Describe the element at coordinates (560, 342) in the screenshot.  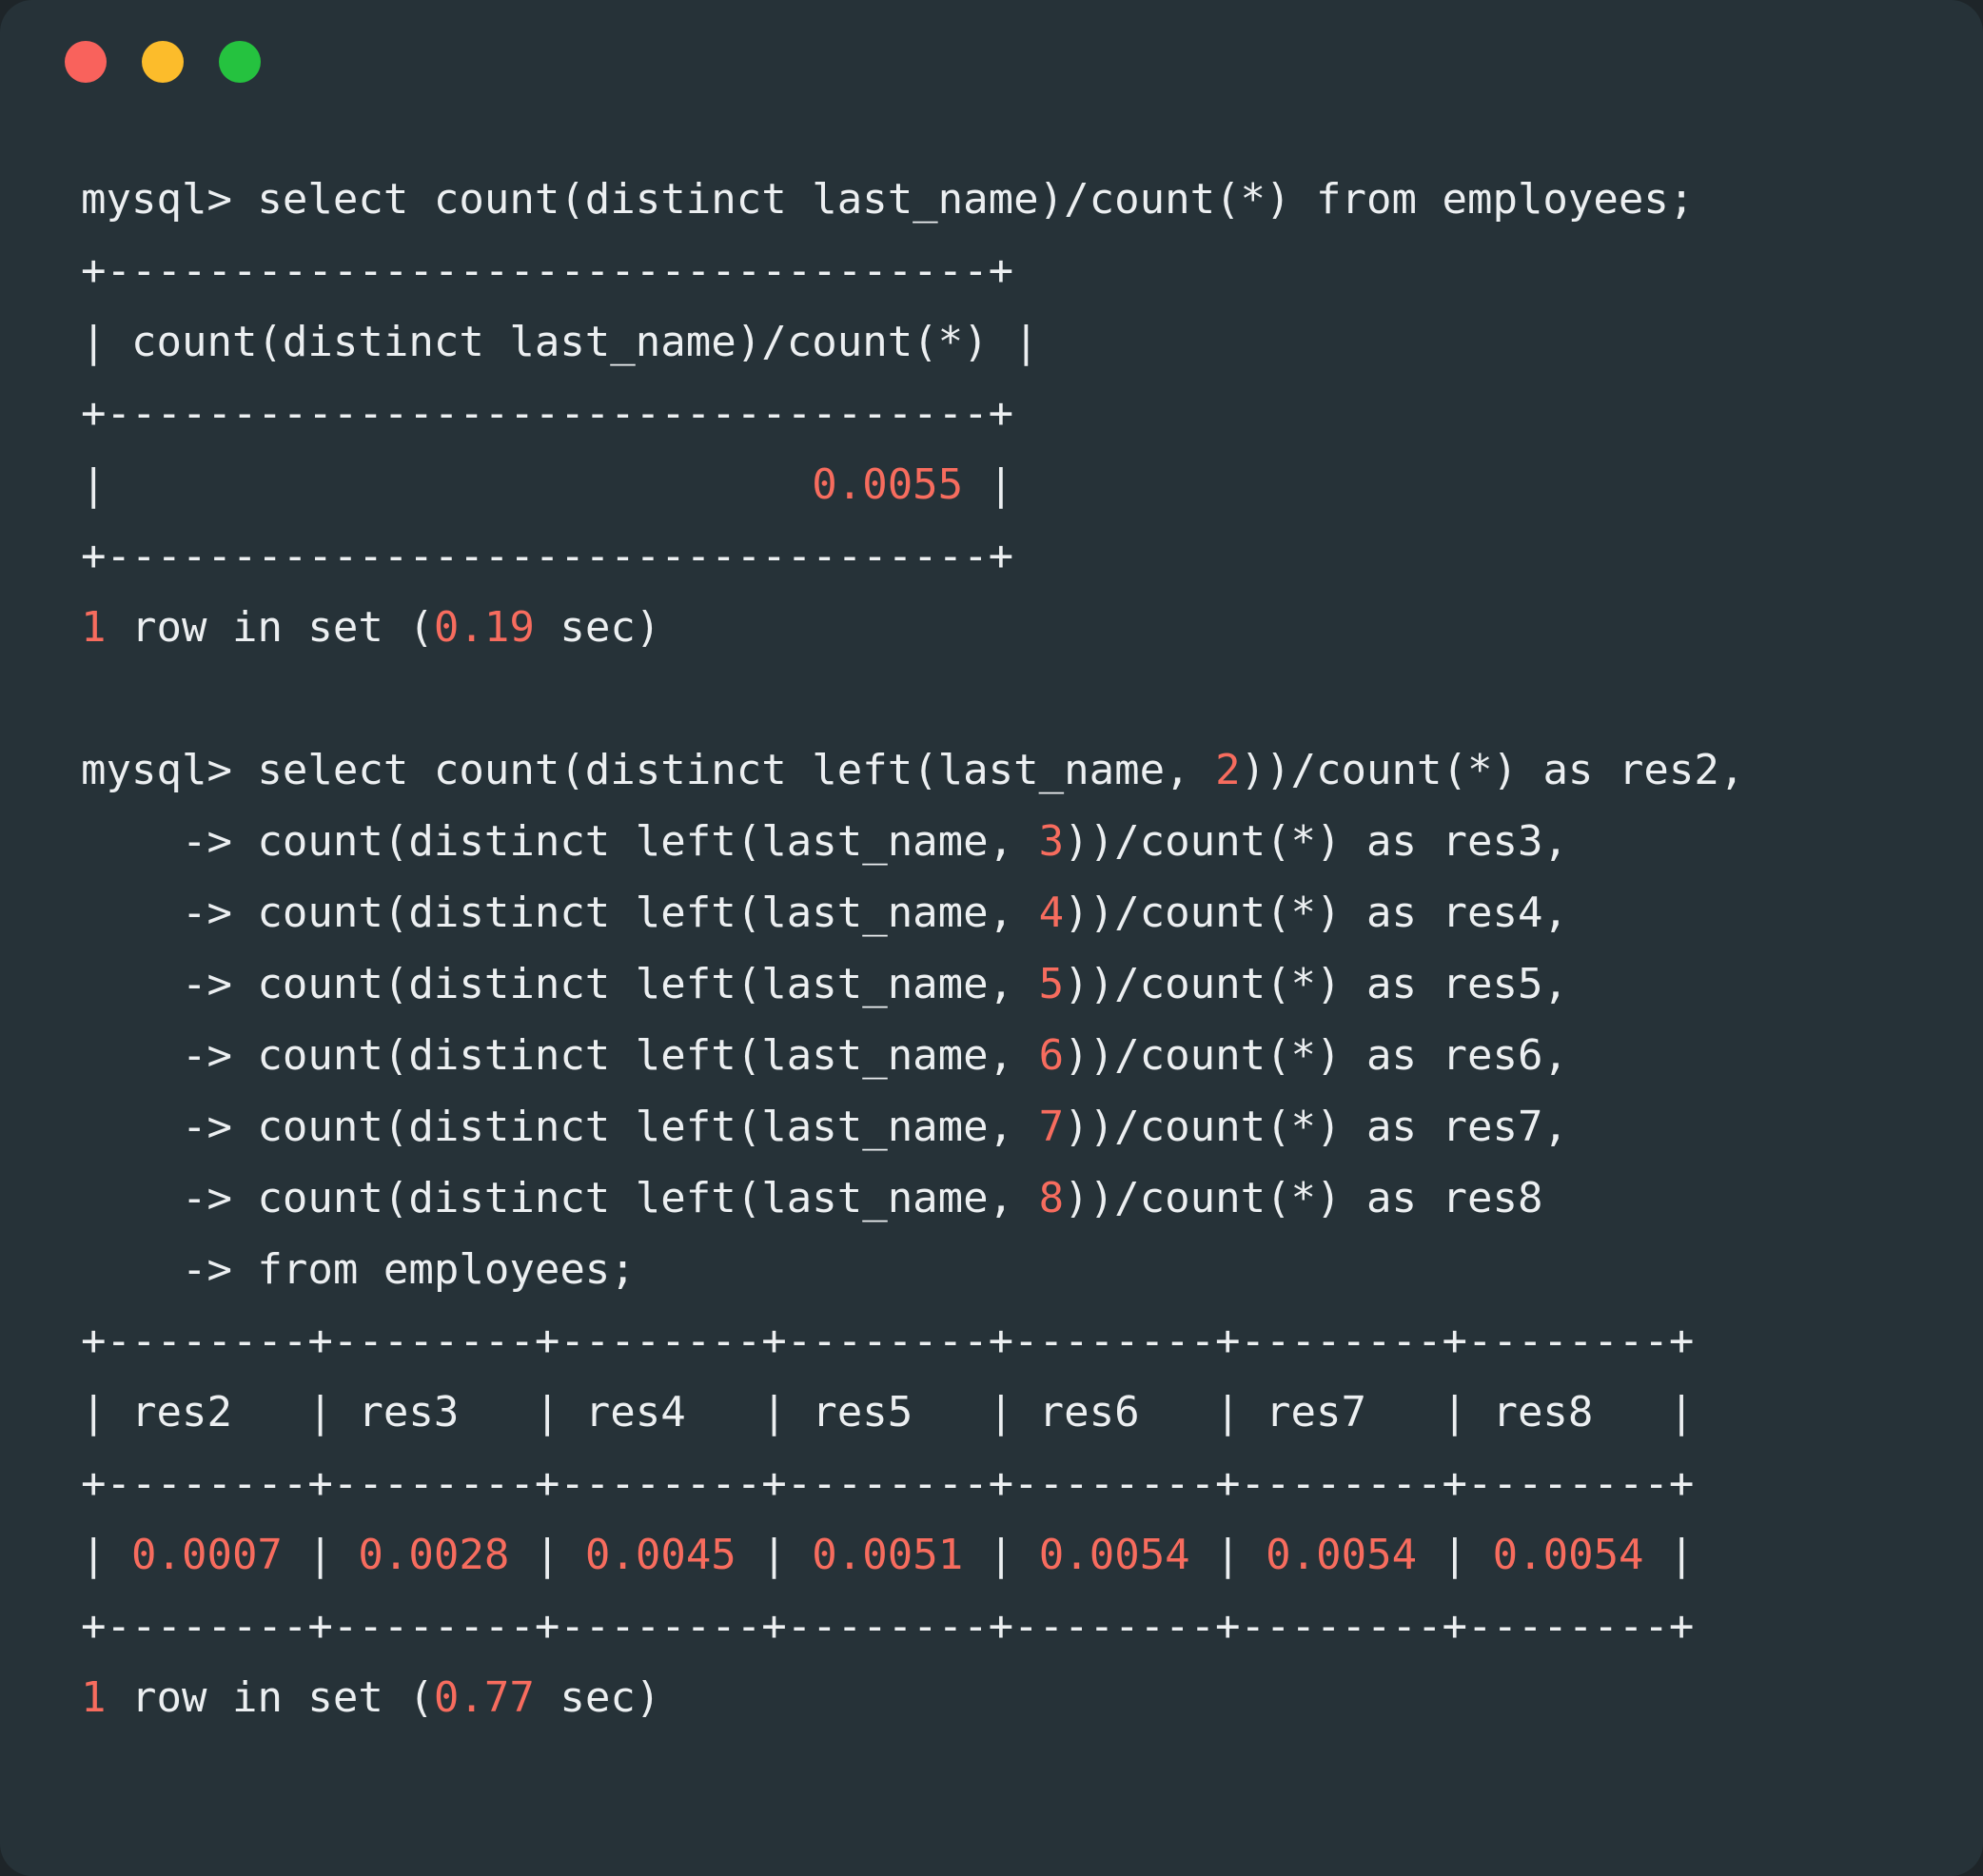
I see `text-span: | count(distinct last_name)/count(*) |` at that location.